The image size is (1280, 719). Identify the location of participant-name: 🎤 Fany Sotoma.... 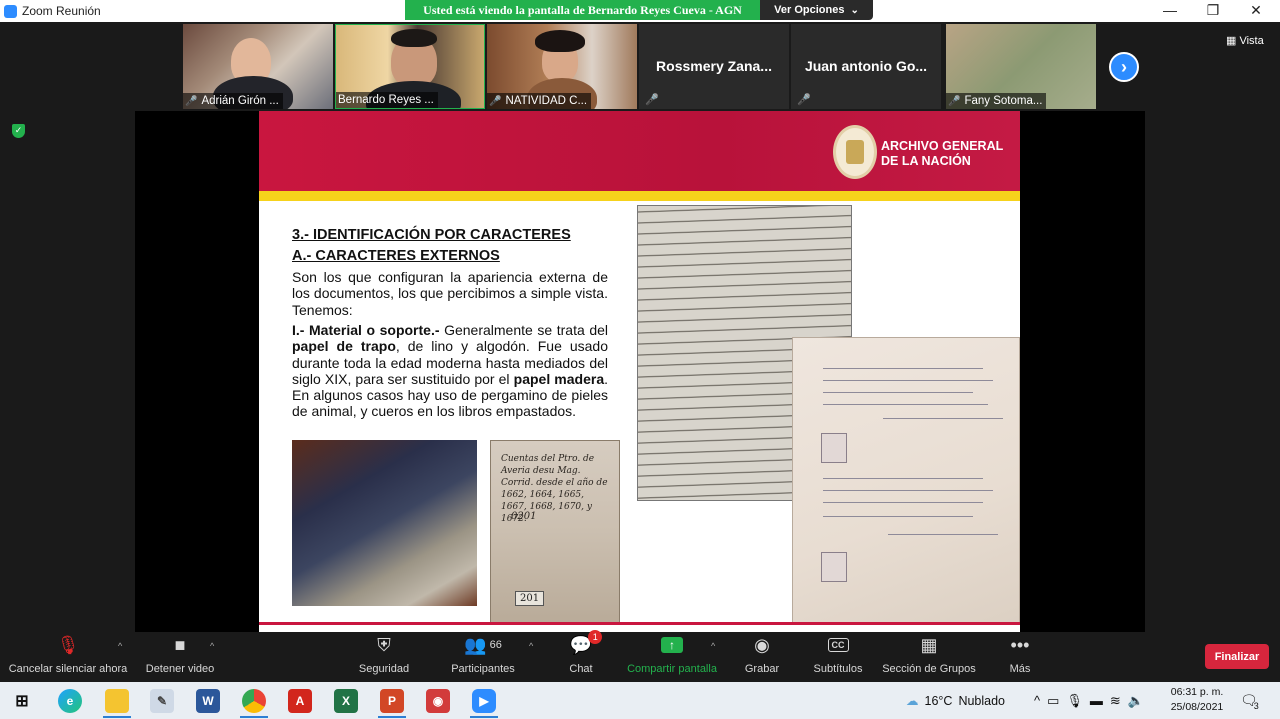
(996, 101).